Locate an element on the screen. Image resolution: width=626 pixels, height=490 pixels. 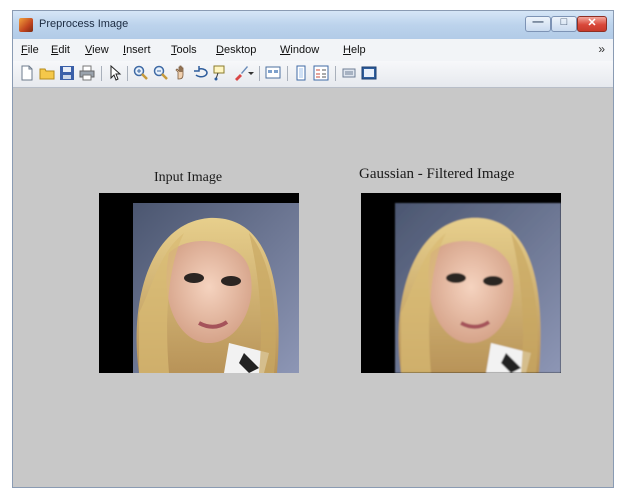
filtered-image-title: Gaussian - Filtered Image is located at coordinates (437, 174).